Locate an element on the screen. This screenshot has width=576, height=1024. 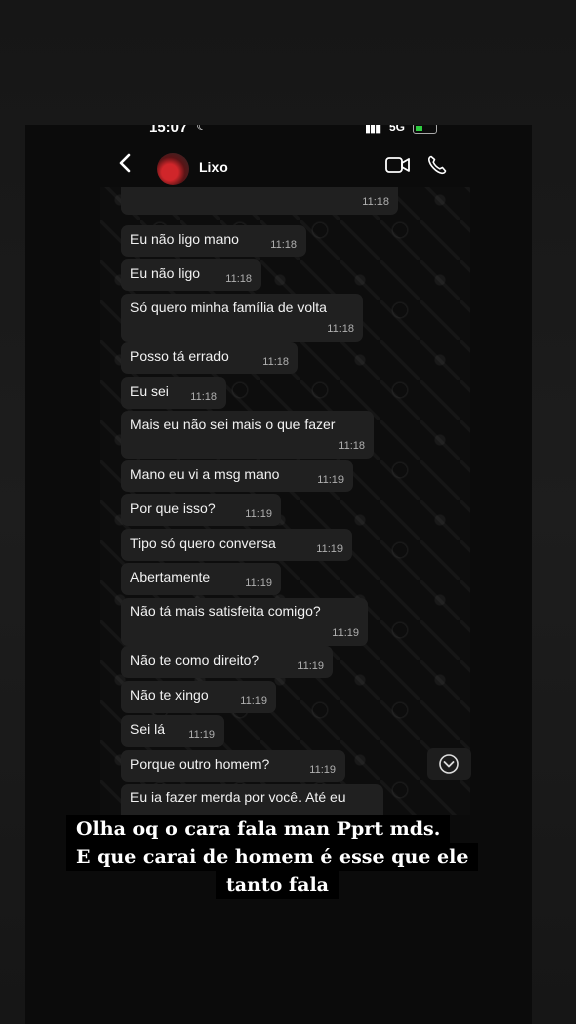
caption-line-1: Olha oq o cara fala man Pprt mds. is located at coordinates (258, 829).